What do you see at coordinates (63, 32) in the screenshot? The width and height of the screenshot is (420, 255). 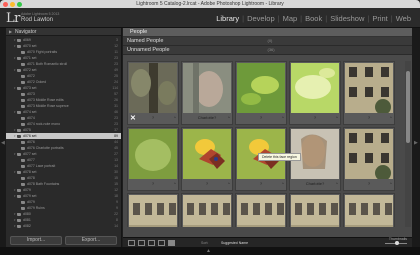 I see `navigator-header: ▶ Navigator` at bounding box center [63, 32].